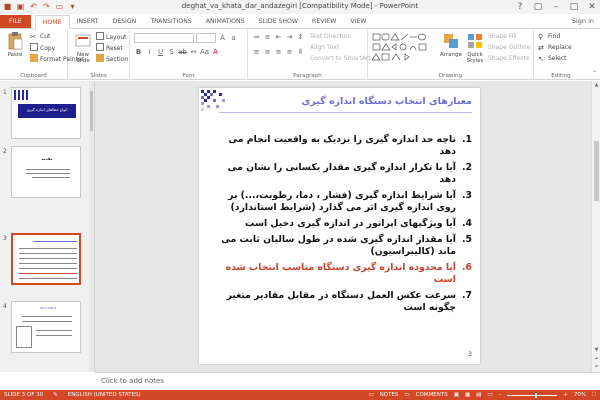 This screenshot has width=600, height=400. What do you see at coordinates (500, 395) in the screenshot?
I see `zoom-out-icon: –` at bounding box center [500, 395].